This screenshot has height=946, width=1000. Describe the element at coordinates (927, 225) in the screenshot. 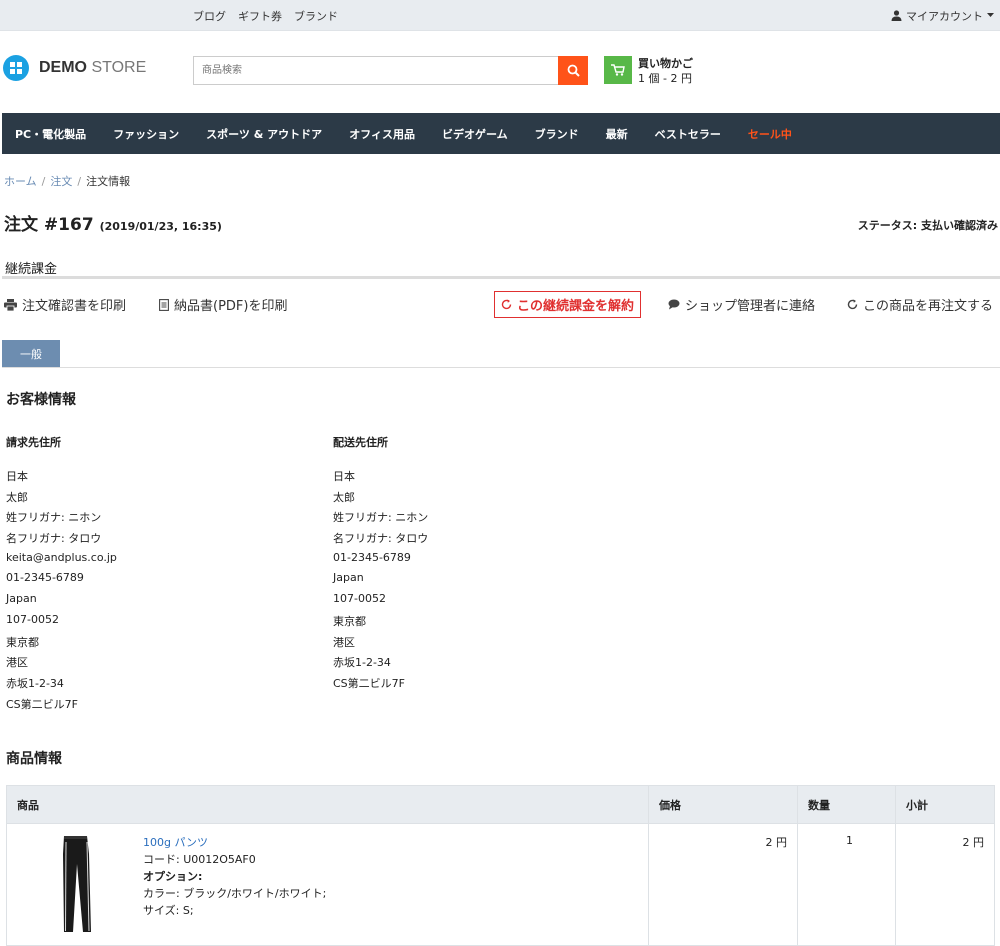

I see `order-status: ステータス: 支払い確認済み` at that location.